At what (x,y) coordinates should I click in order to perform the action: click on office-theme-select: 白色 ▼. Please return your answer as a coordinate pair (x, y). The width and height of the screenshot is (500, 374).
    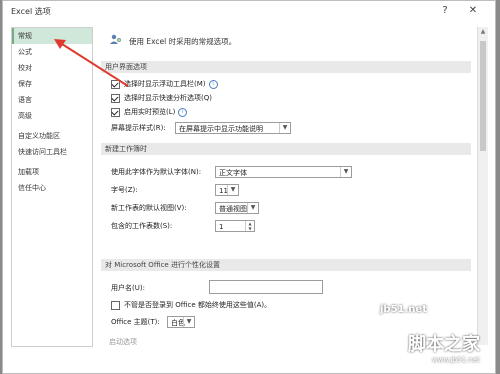
    Looking at the image, I should click on (181, 322).